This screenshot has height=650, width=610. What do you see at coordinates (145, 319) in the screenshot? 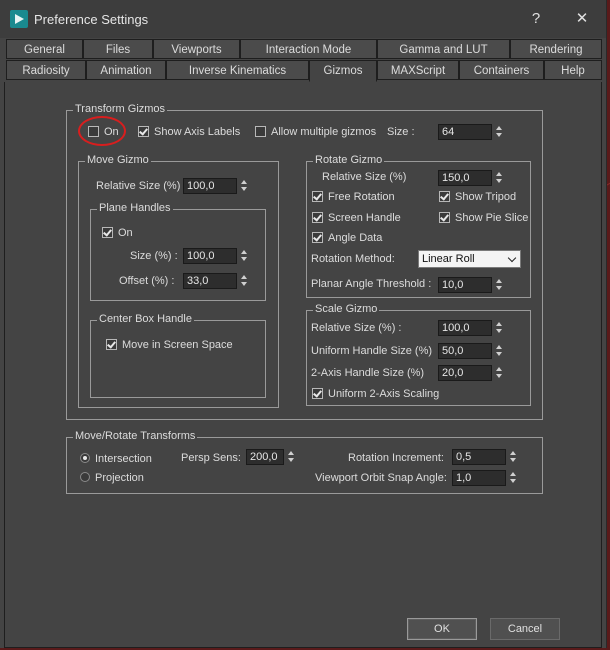
I see `group-title: Center Box Handle` at bounding box center [145, 319].